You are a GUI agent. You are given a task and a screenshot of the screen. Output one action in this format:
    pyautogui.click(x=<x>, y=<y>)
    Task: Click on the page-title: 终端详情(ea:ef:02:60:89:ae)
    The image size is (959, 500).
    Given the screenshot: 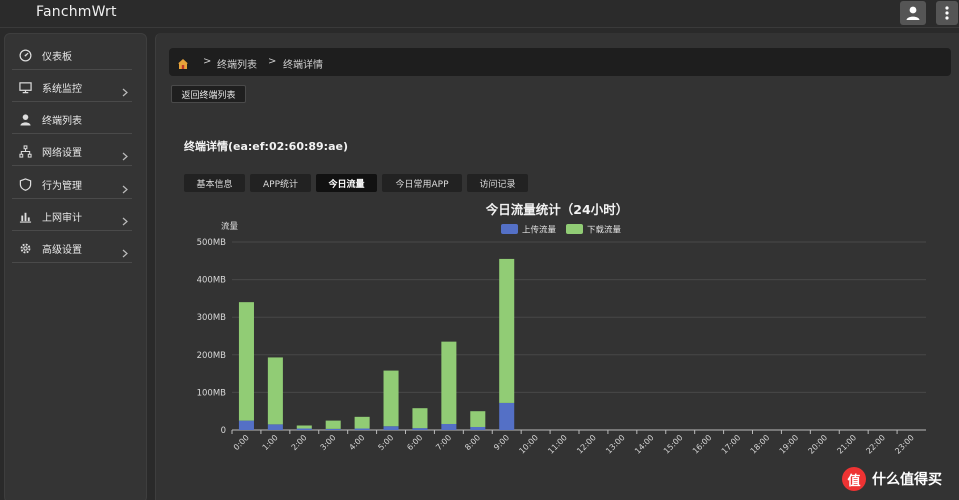 What is the action you would take?
    pyautogui.click(x=266, y=146)
    